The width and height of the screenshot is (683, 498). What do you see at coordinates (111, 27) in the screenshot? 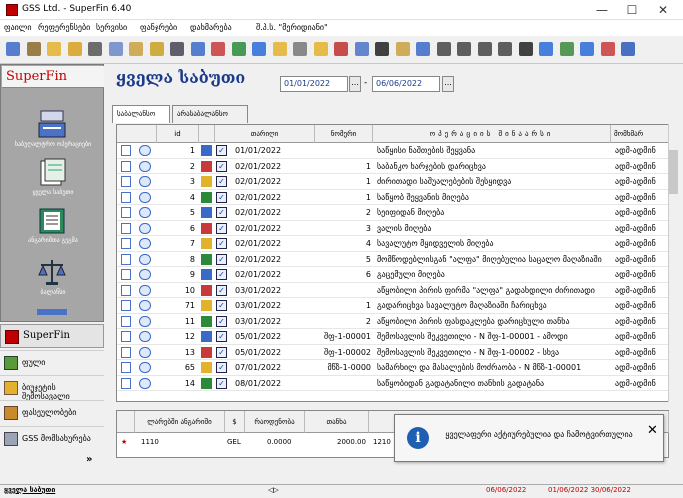
I see `menu-service: სერვისი` at bounding box center [111, 27].